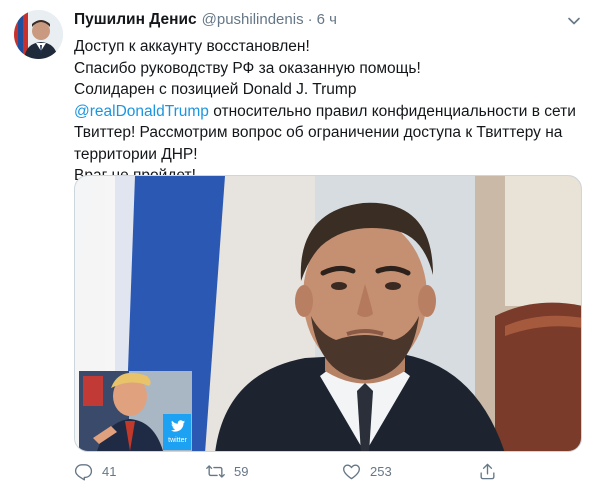 The height and width of the screenshot is (491, 596). I want to click on tweet-header: Пушилин Денис @pushilindenis · 6 ч, so click(205, 21).